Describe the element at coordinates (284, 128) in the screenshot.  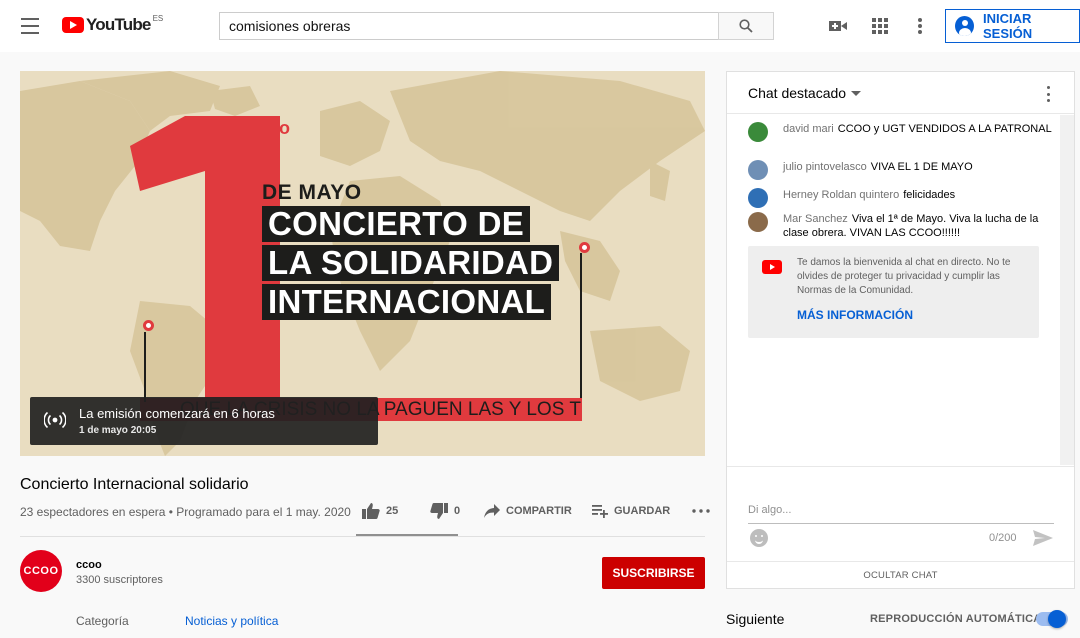
I see `ordinal-mark: o` at that location.